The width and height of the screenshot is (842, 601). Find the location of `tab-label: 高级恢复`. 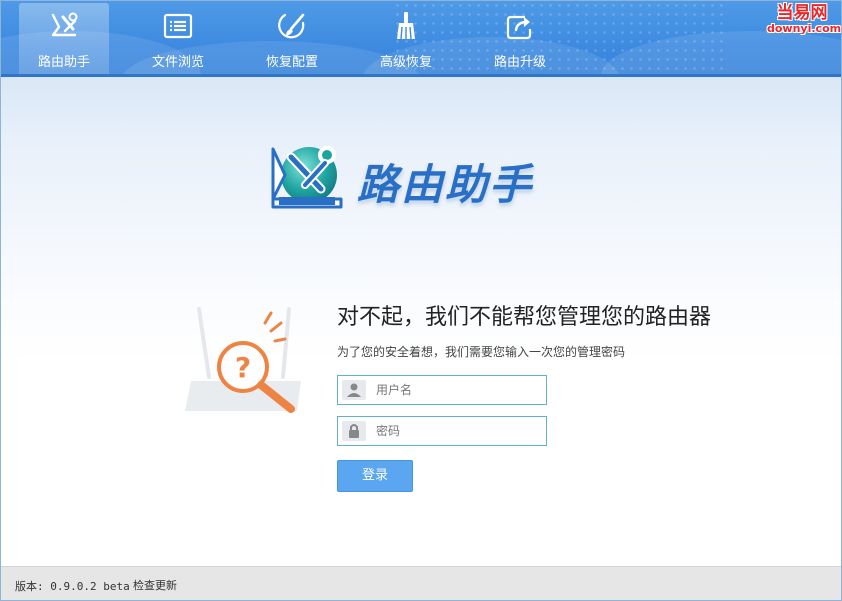

tab-label: 高级恢复 is located at coordinates (405, 62).